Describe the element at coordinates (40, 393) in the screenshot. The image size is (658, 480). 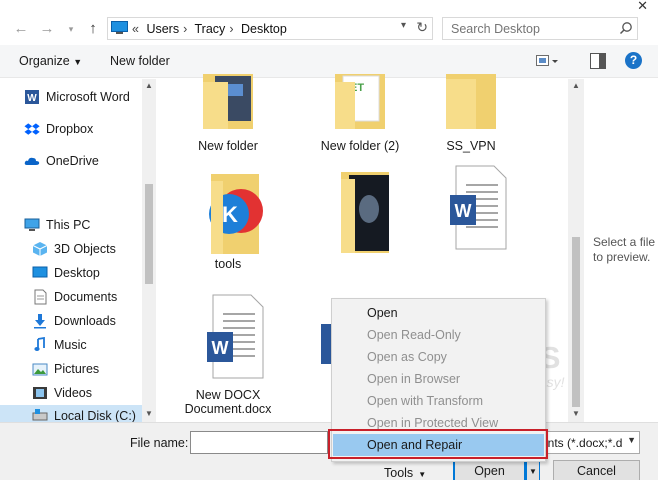
I see `videos-icon` at that location.